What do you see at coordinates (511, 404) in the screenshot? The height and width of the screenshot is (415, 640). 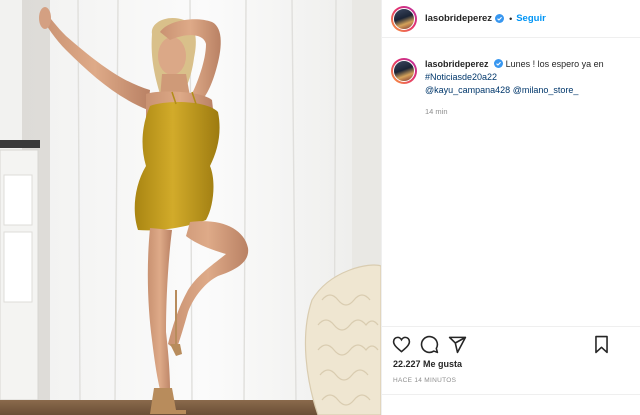 I see `add-comment-area` at bounding box center [511, 404].